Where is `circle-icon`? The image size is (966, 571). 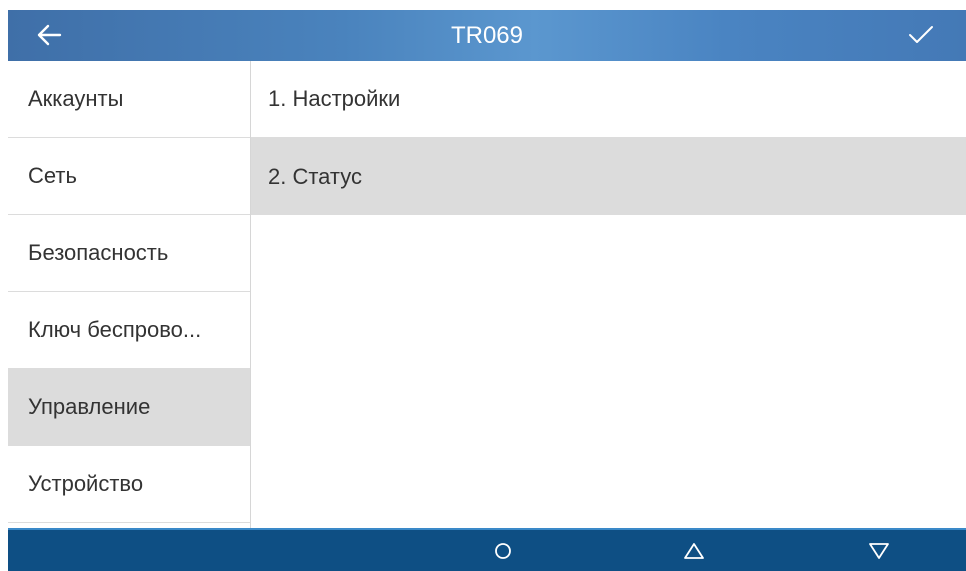
circle-icon is located at coordinates (503, 551).